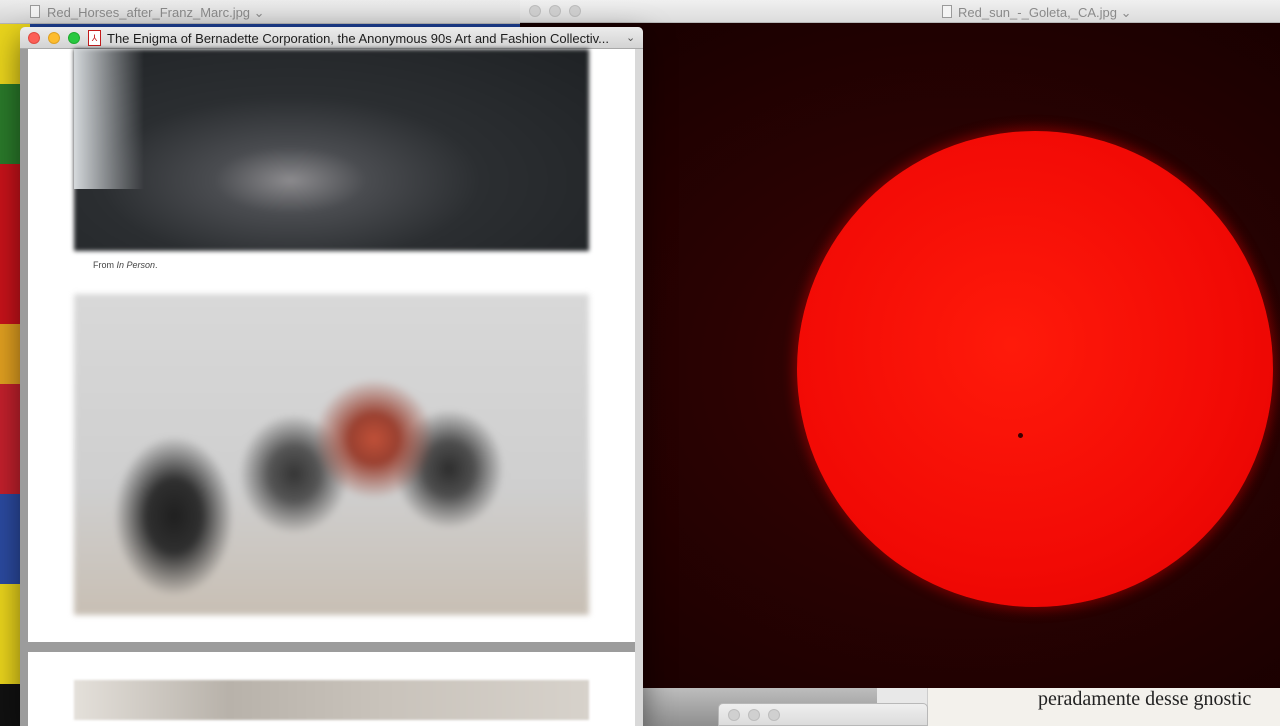 The height and width of the screenshot is (726, 1280). What do you see at coordinates (156, 12) in the screenshot?
I see `red-horses-title: Red_Horses_after_Franz_Marc.jpg ⌄` at bounding box center [156, 12].